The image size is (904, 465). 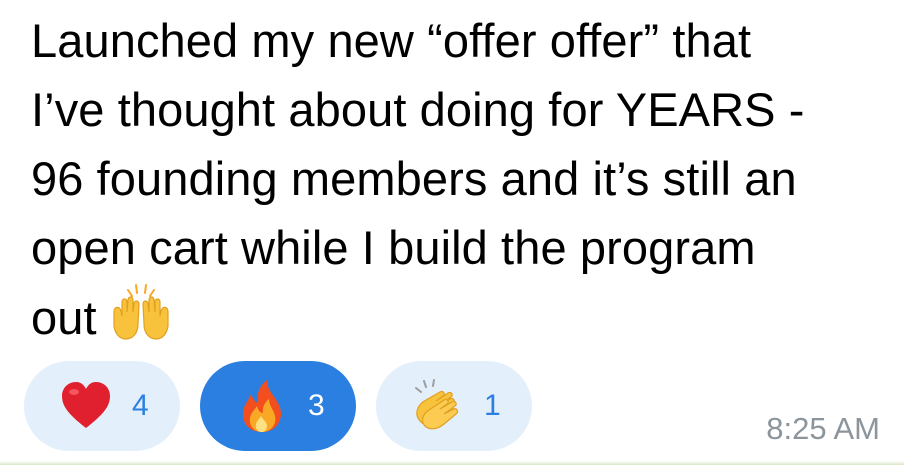 I want to click on chat-background-edge, so click(x=452, y=463).